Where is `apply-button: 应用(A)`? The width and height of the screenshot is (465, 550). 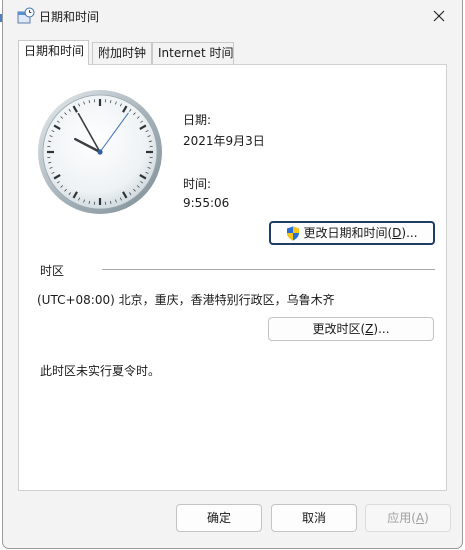 apply-button: 应用(A) is located at coordinates (408, 518).